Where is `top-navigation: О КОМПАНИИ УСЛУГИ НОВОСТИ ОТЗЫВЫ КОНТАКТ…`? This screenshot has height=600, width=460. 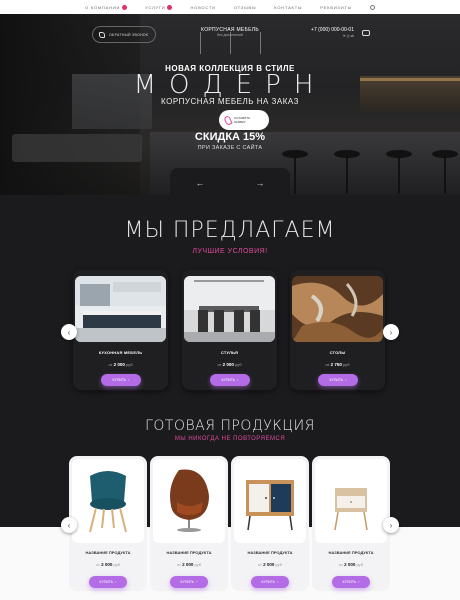
top-navigation: О КОМПАНИИ УСЛУГИ НОВОСТИ ОТЗЫВЫ КОНТАКТ… is located at coordinates (230, 7).